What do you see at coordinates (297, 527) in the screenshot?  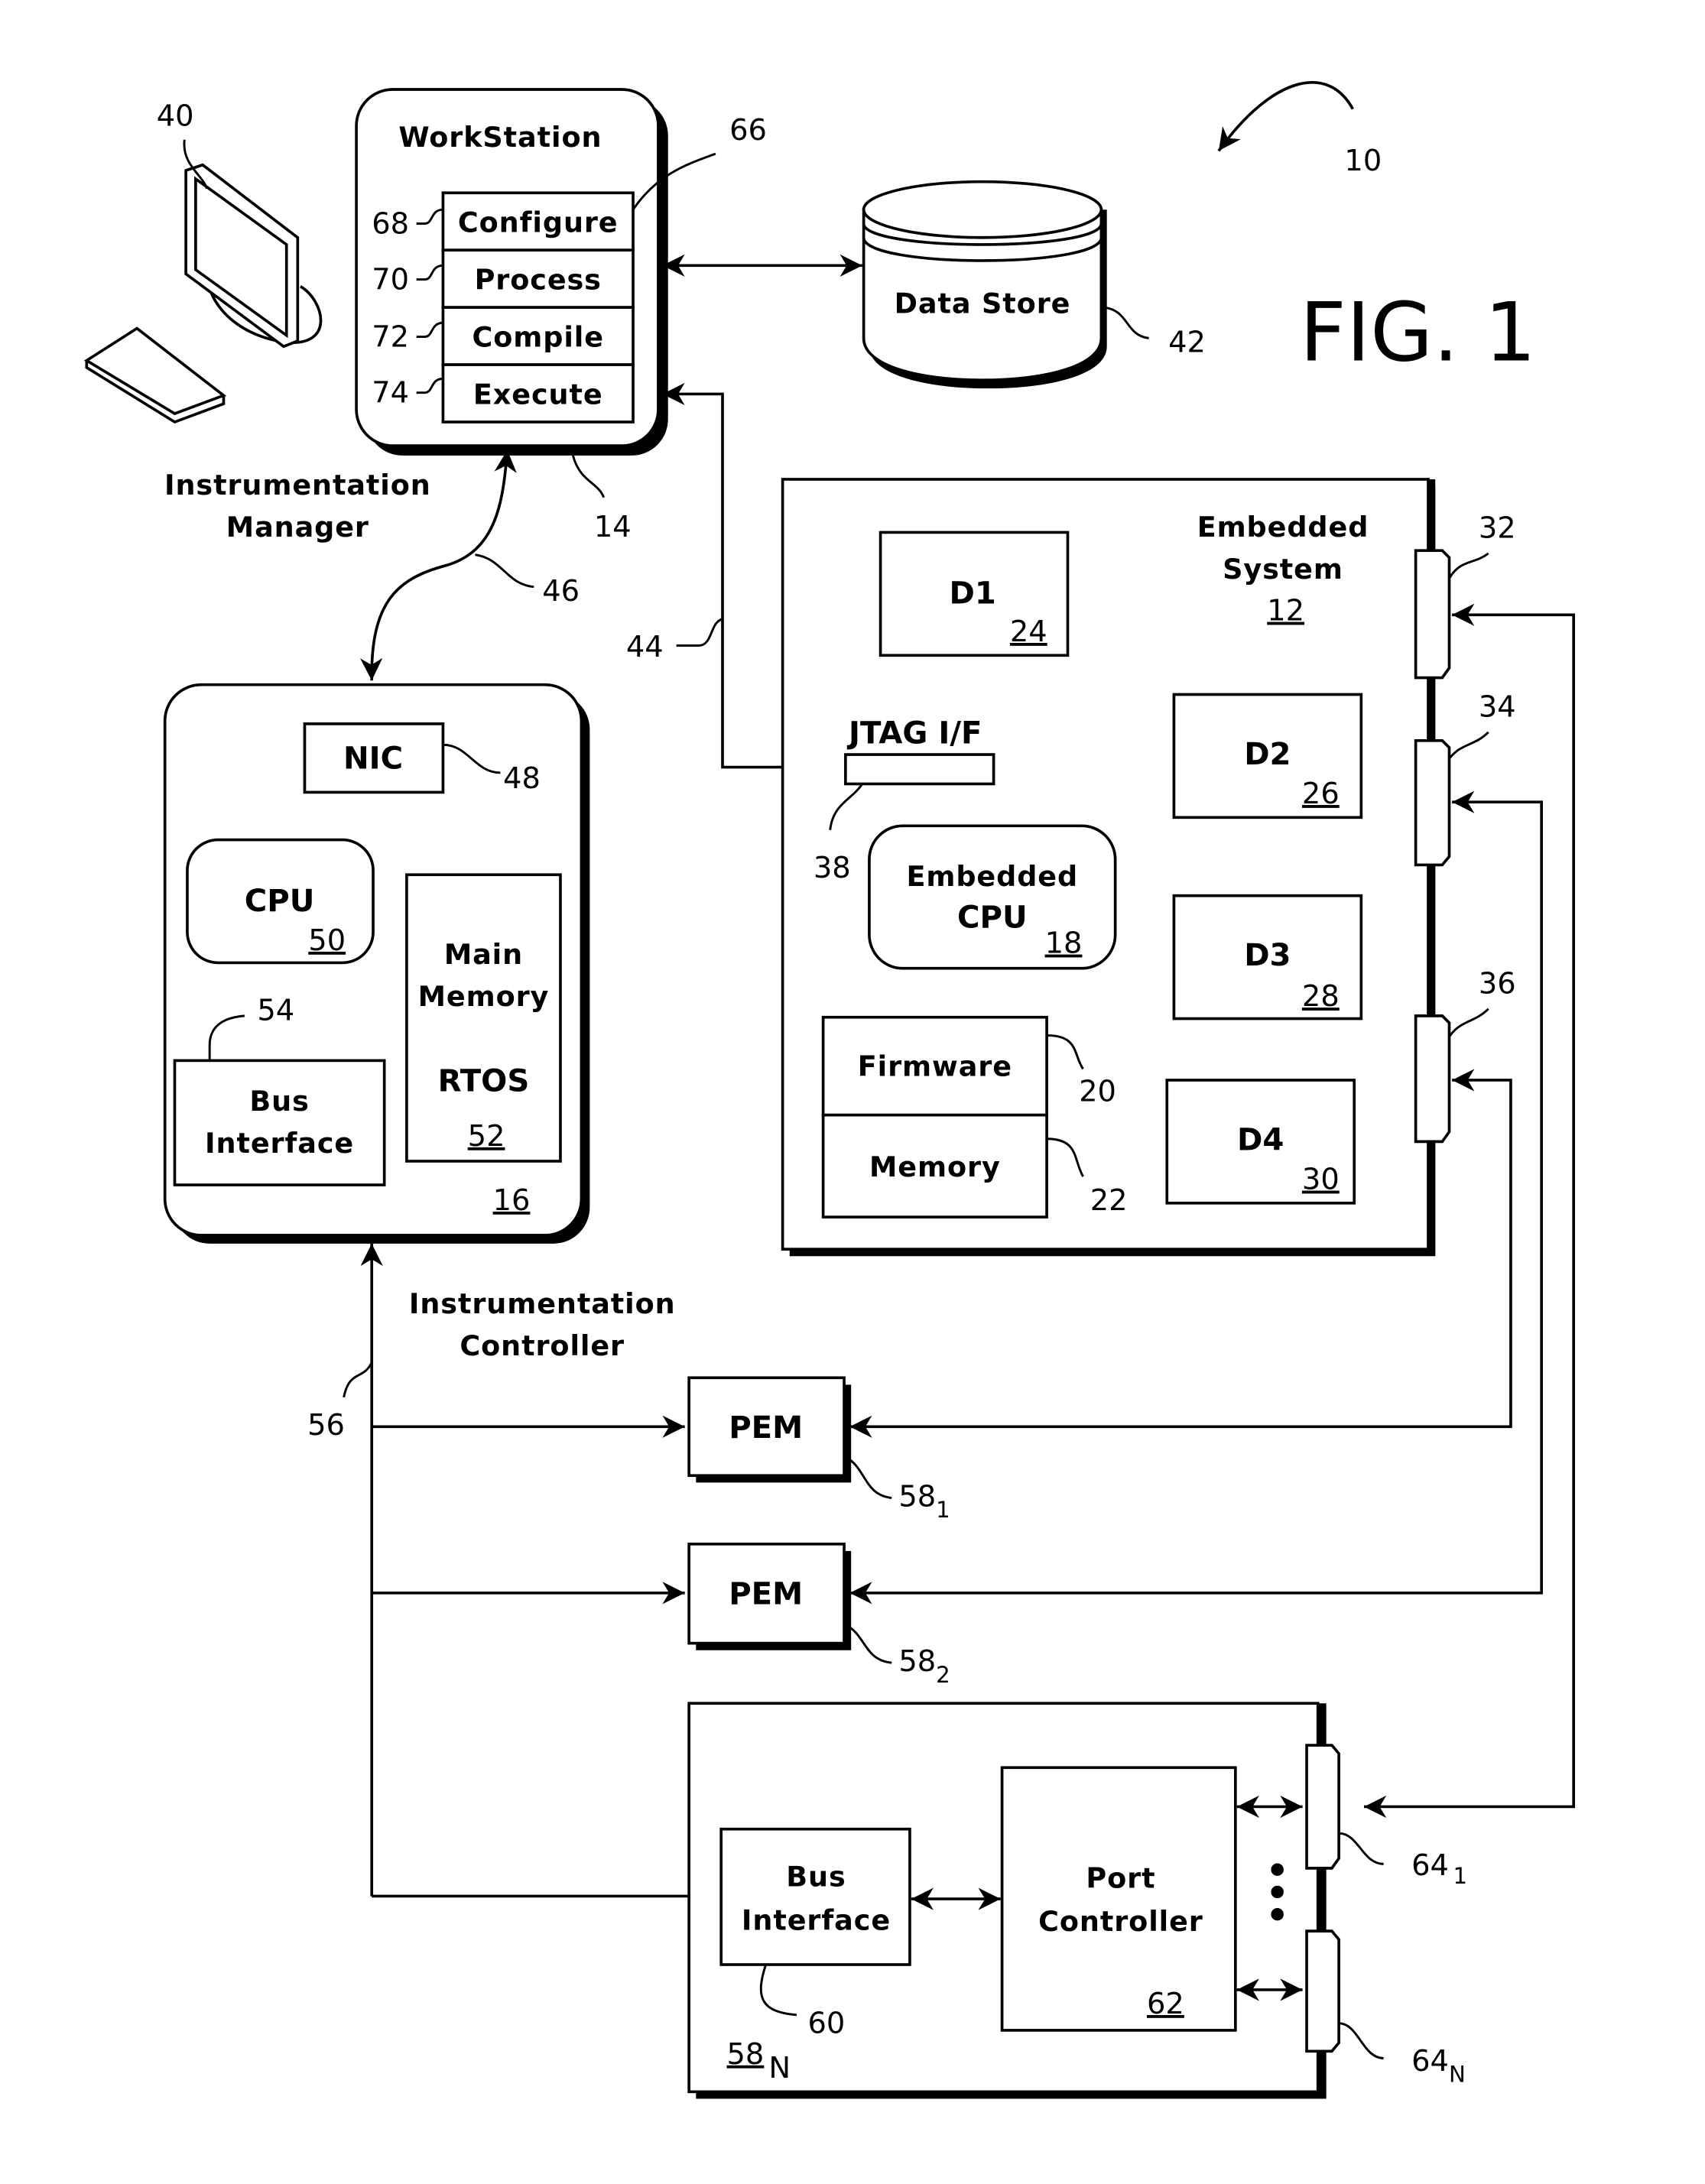 I see `instrumentation-manager-label-2: Manager` at bounding box center [297, 527].